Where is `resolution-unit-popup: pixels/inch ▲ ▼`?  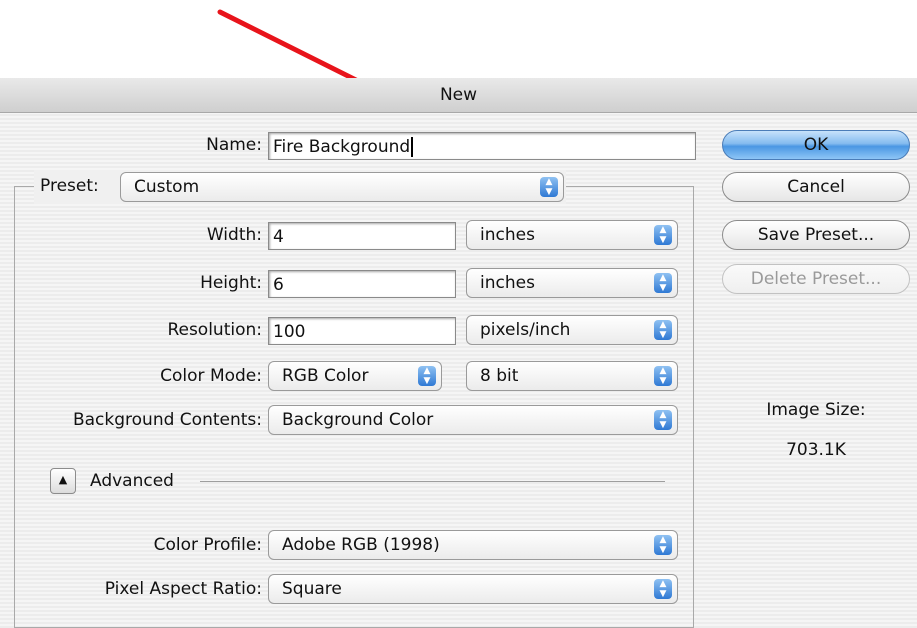 resolution-unit-popup: pixels/inch ▲ ▼ is located at coordinates (572, 330).